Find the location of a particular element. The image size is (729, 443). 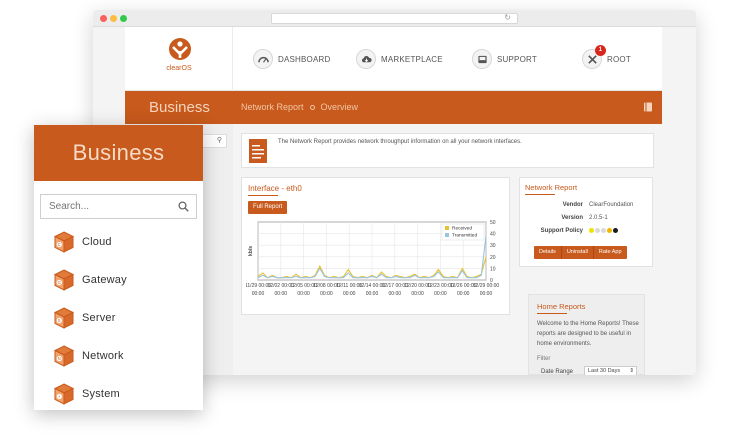

nav-marketplace: MARKETPLACE is located at coordinates (399, 59).